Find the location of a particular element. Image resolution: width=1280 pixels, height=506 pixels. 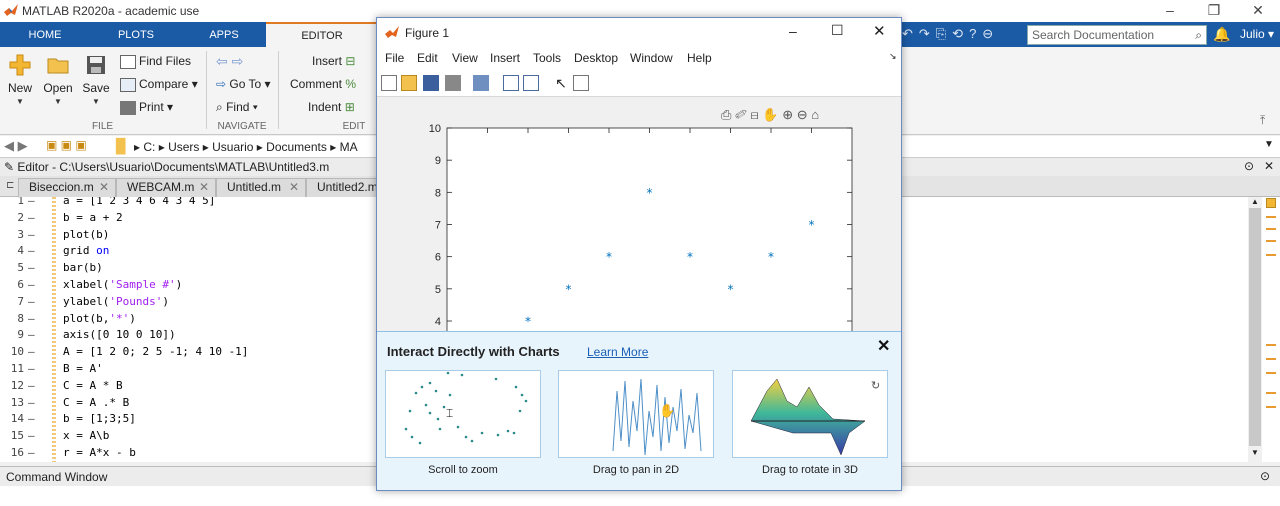

address-dropdown: ▼ is located at coordinates (1269, 144).